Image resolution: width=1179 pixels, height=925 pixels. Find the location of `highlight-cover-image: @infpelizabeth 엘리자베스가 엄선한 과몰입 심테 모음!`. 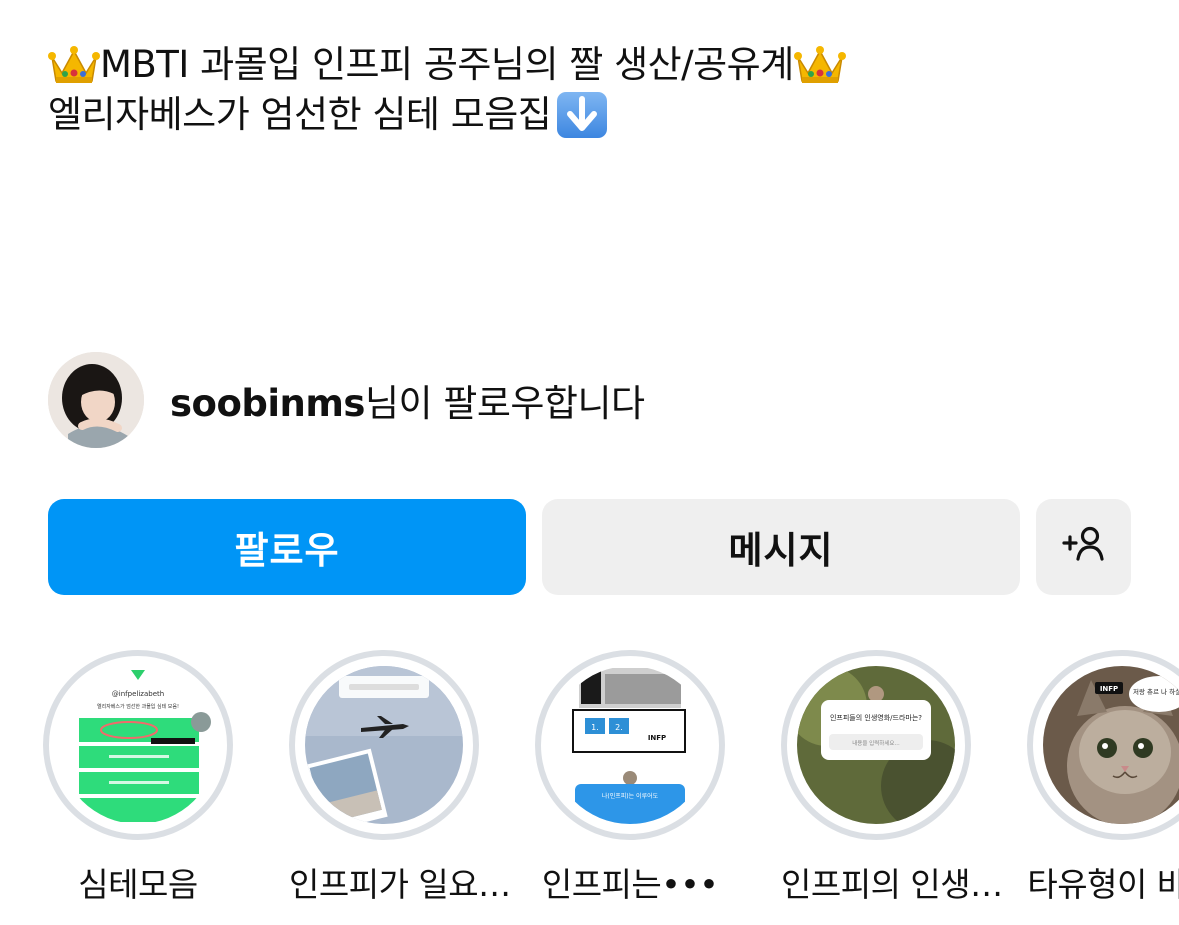

highlight-cover-image: @infpelizabeth 엘리자베스가 엄선한 과몰입 심테 모음! is located at coordinates (138, 745).